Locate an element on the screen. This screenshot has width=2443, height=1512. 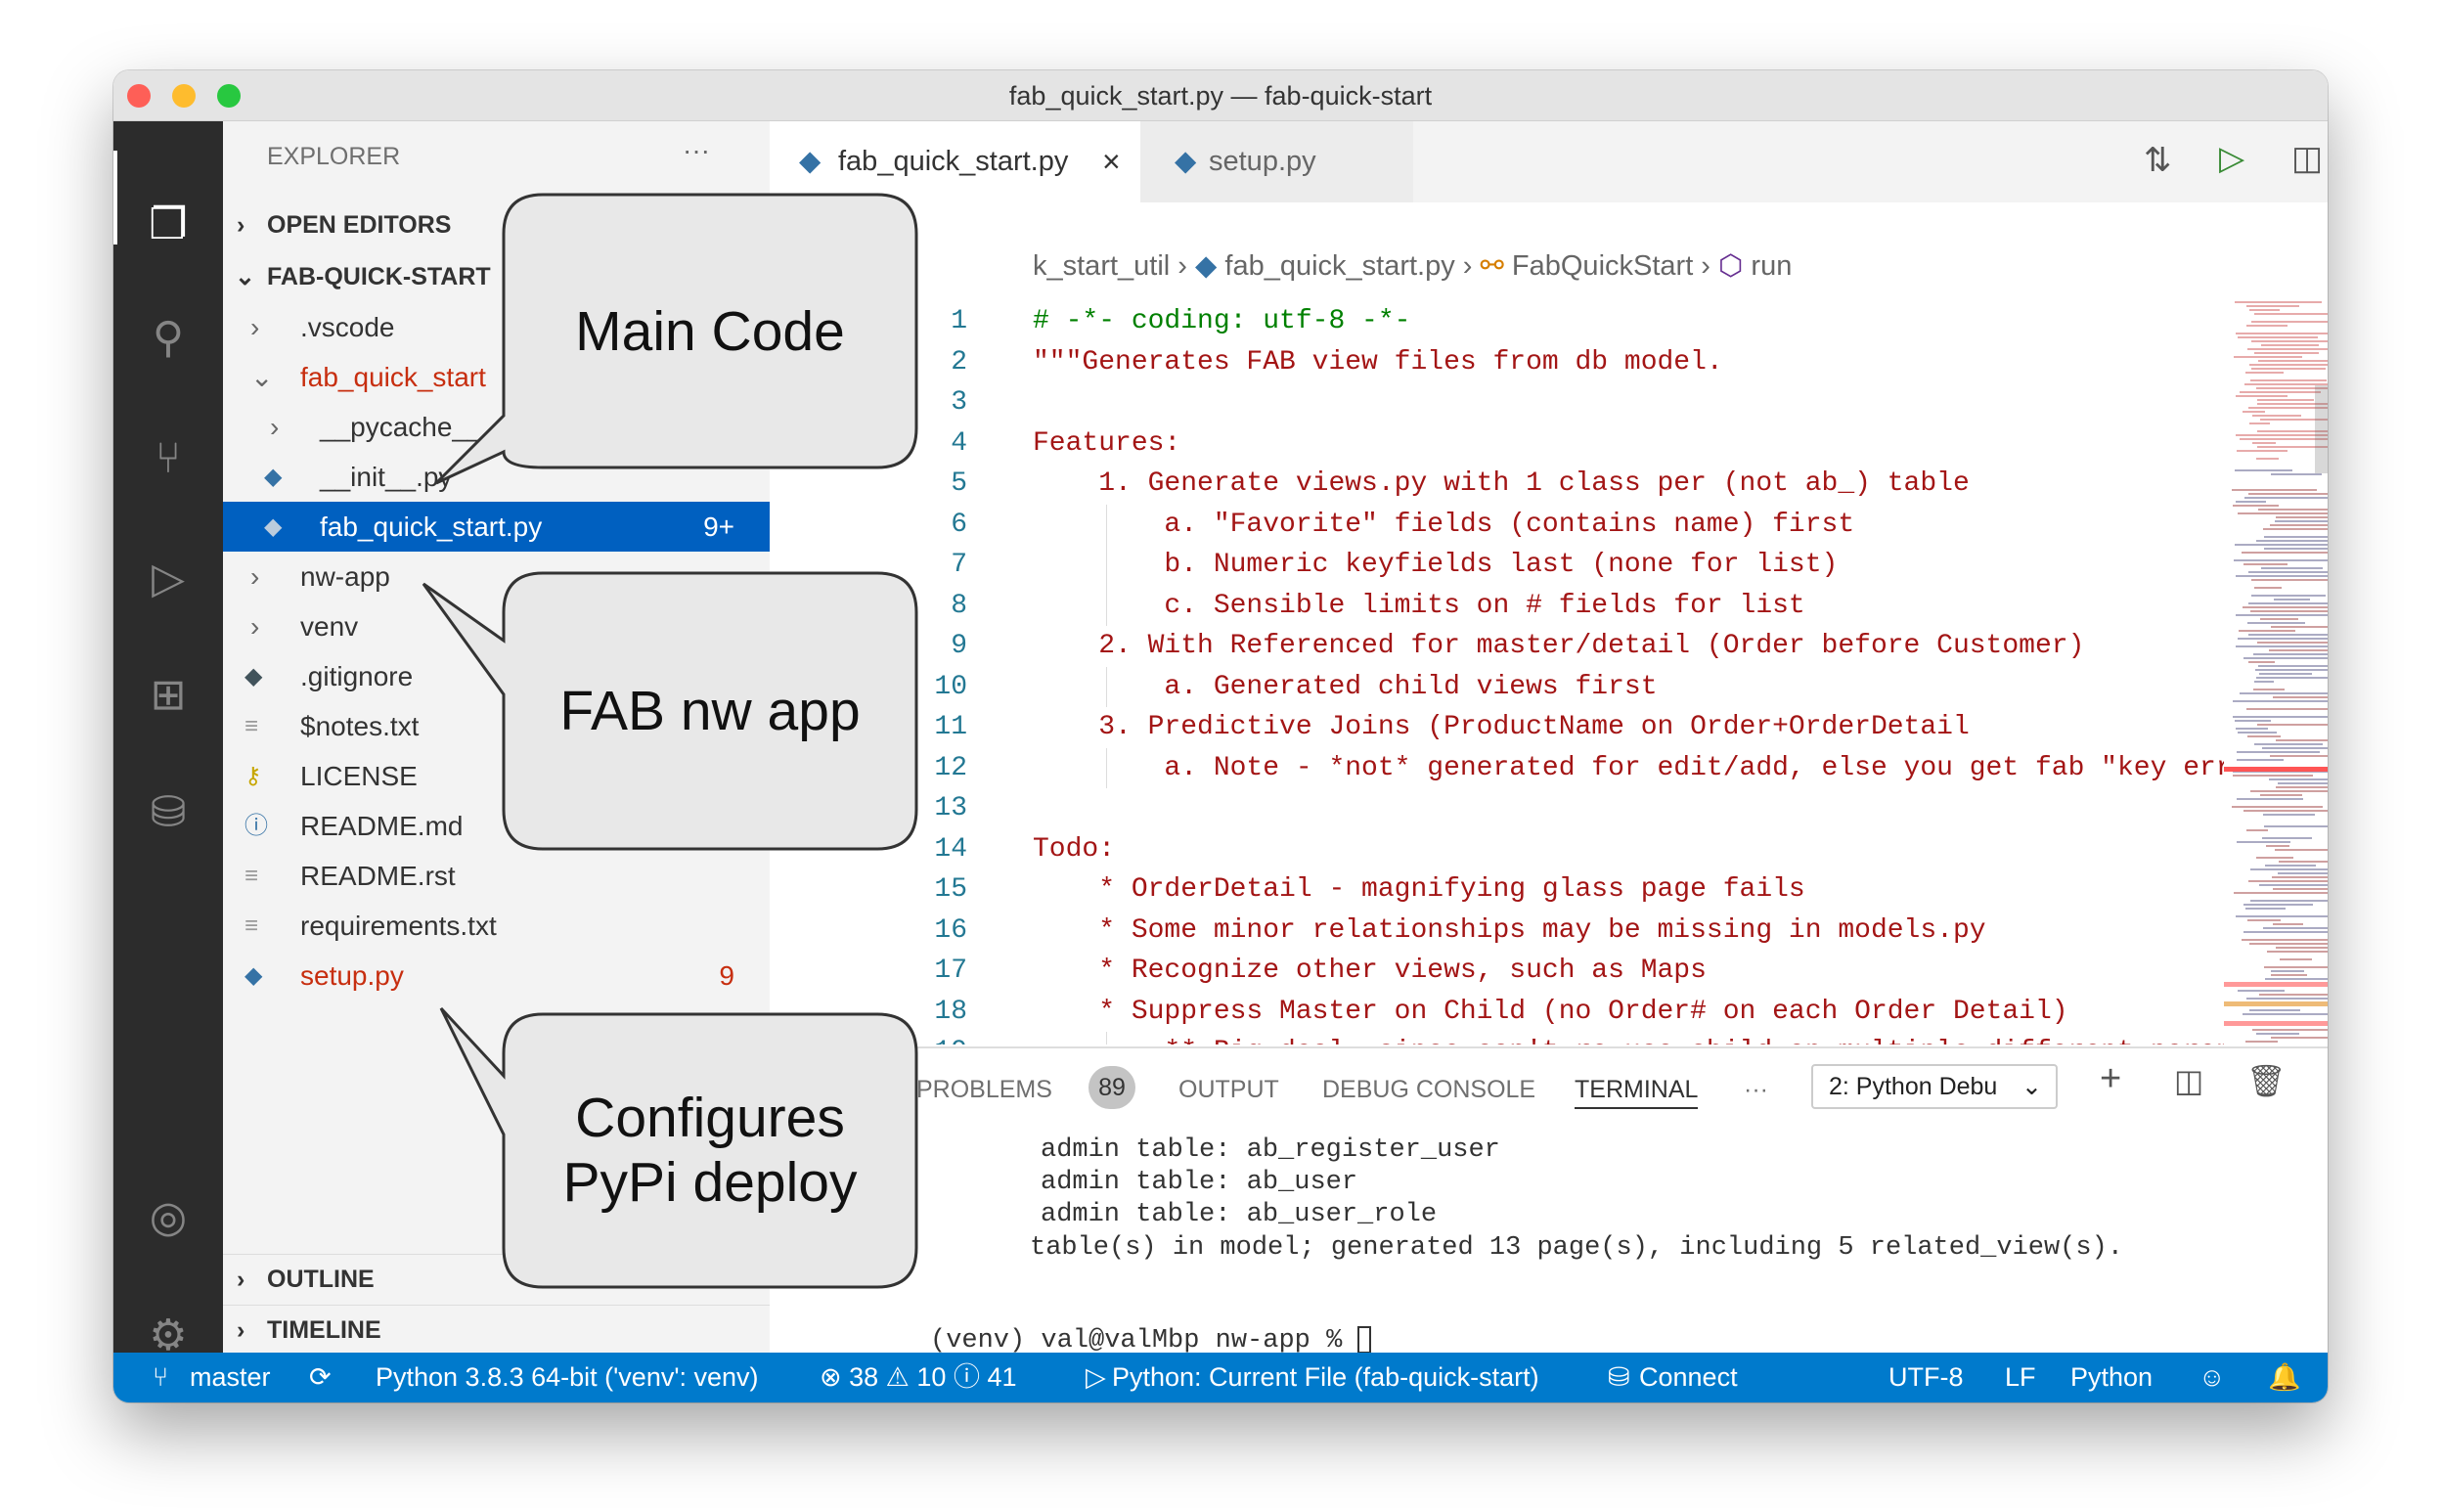
callouts-overlay is located at coordinates (670, 741).